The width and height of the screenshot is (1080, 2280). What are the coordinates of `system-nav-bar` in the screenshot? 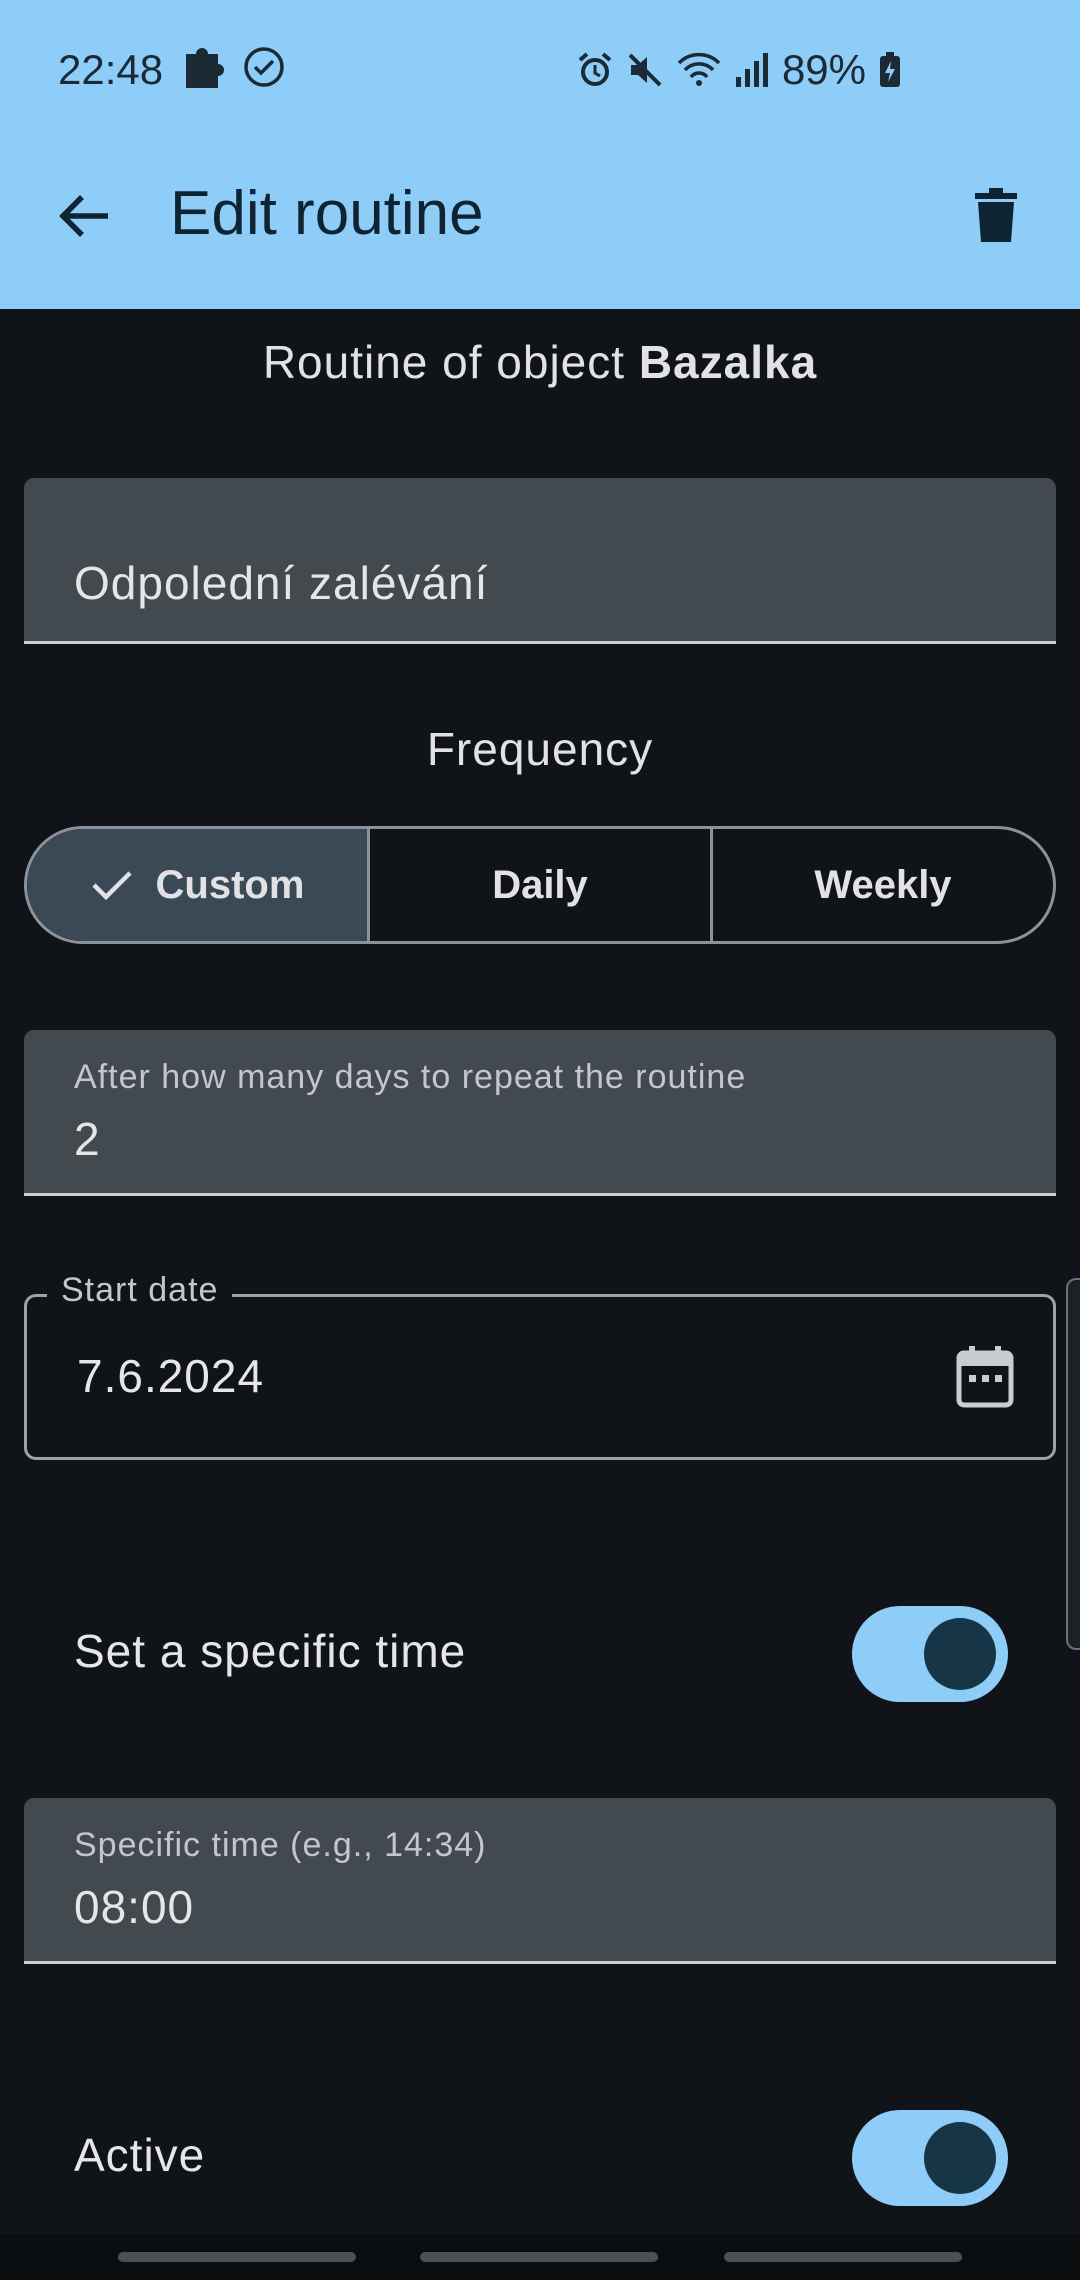 It's located at (540, 2257).